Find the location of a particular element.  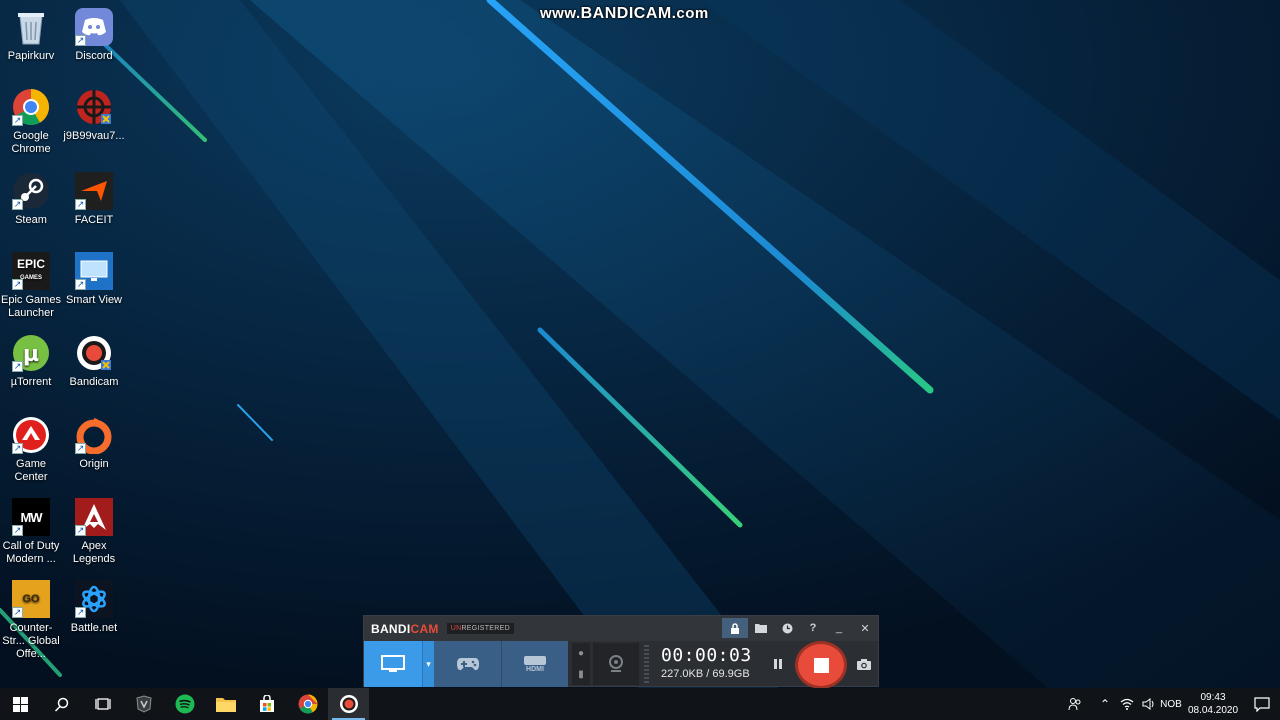

desktop-icon-utorrent: µ ↗ µTorrent is located at coordinates (31, 361).